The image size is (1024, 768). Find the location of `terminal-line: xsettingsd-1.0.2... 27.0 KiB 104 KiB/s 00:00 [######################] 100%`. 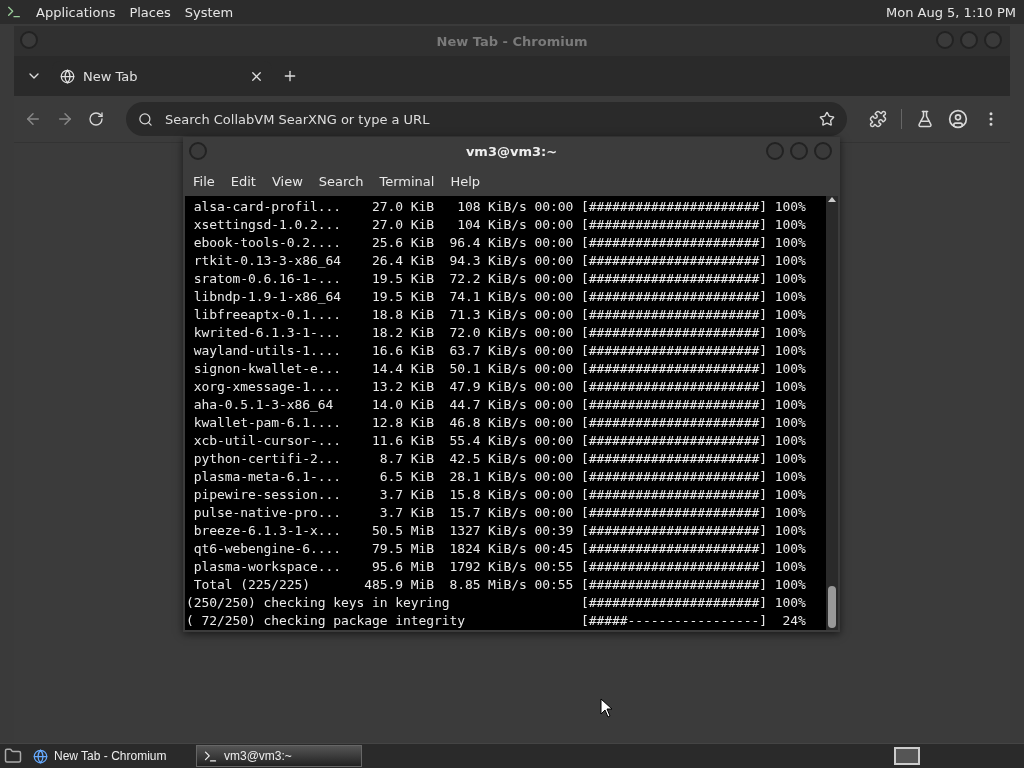

terminal-line: xsettingsd-1.0.2... 27.0 KiB 104 KiB/s 00:00 [######################] 100% is located at coordinates (499, 225).